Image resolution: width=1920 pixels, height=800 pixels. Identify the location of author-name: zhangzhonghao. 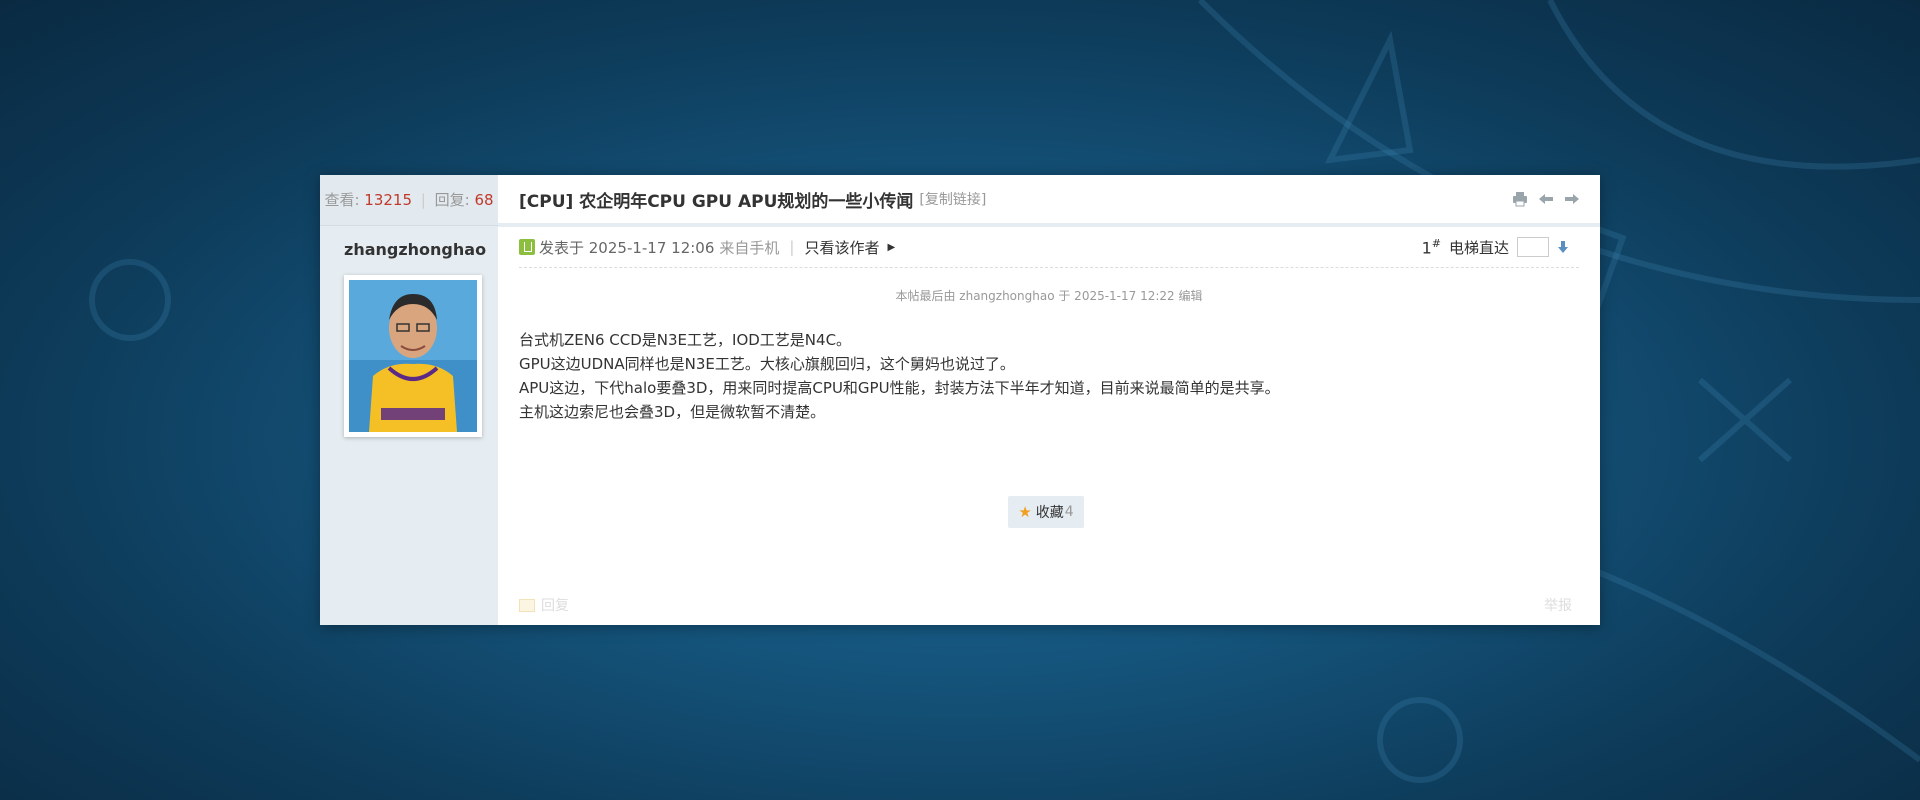
(409, 242).